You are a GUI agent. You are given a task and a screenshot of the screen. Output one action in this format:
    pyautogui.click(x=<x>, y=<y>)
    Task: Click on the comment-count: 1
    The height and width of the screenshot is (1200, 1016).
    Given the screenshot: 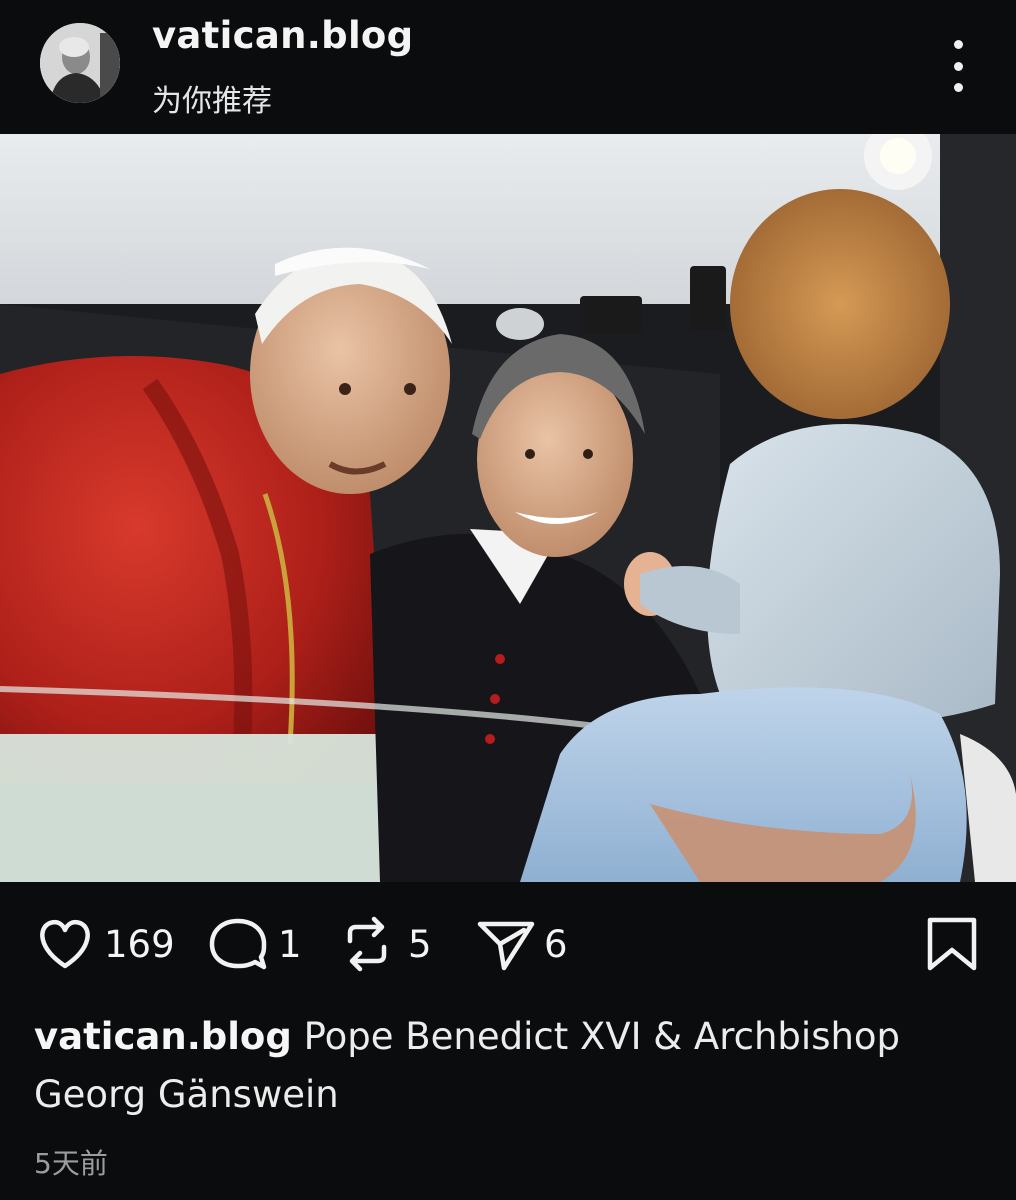 What is the action you would take?
    pyautogui.click(x=290, y=944)
    